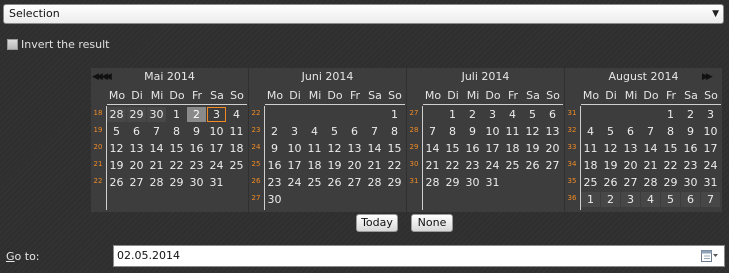 This screenshot has width=729, height=273. What do you see at coordinates (690, 199) in the screenshot?
I see `calendar-day-other-month: 6` at bounding box center [690, 199].